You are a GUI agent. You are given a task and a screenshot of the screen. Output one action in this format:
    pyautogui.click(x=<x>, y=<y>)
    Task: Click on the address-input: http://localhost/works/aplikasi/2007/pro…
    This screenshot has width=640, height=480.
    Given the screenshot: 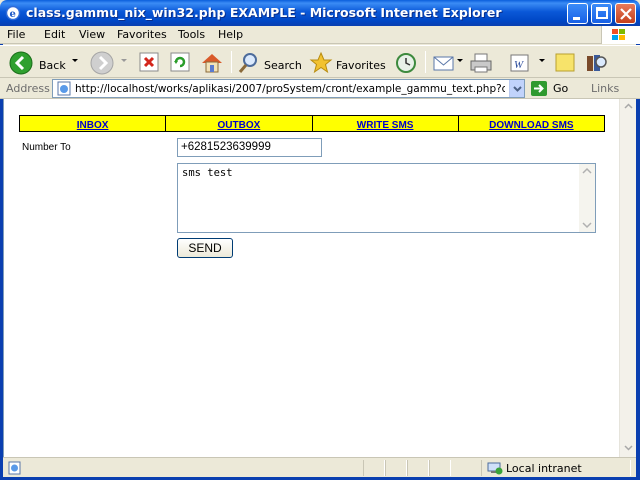 What is the action you would take?
    pyautogui.click(x=288, y=88)
    